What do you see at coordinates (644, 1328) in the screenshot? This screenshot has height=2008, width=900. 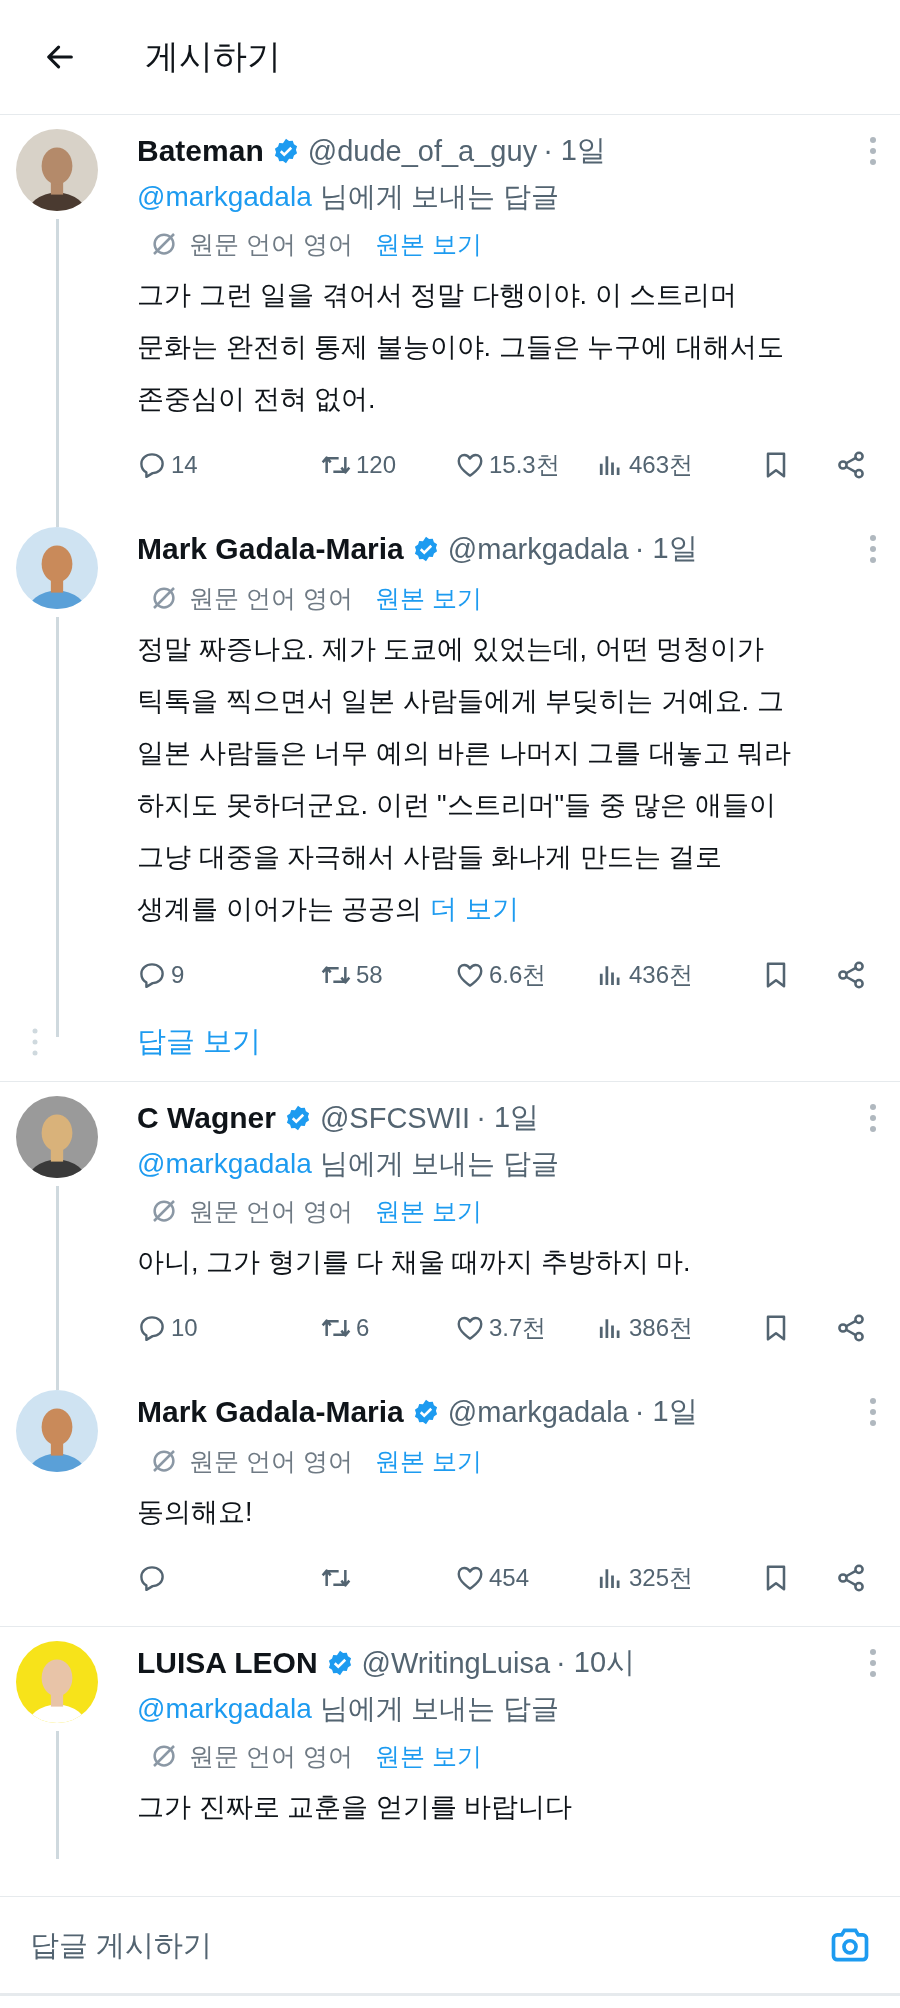 I see `views-button: 386천` at bounding box center [644, 1328].